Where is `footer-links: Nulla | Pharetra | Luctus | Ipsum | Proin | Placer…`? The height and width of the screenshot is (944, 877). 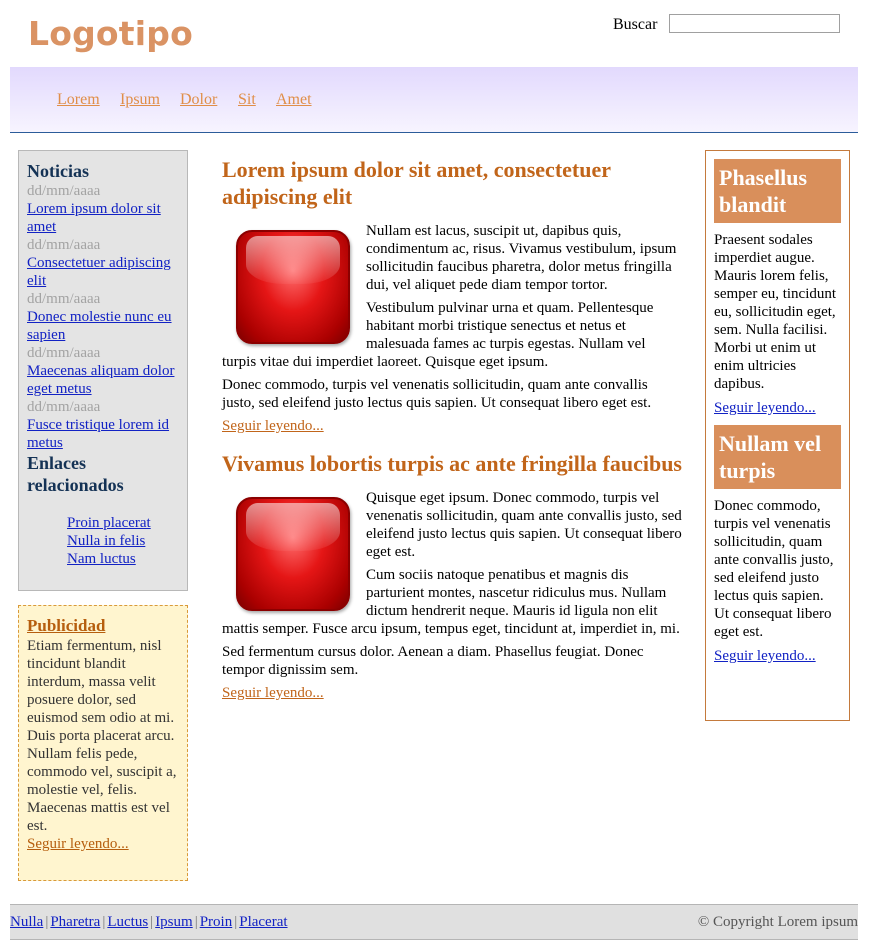
footer-links: Nulla | Pharetra | Luctus | Ipsum | Proin | Placer… is located at coordinates (149, 922).